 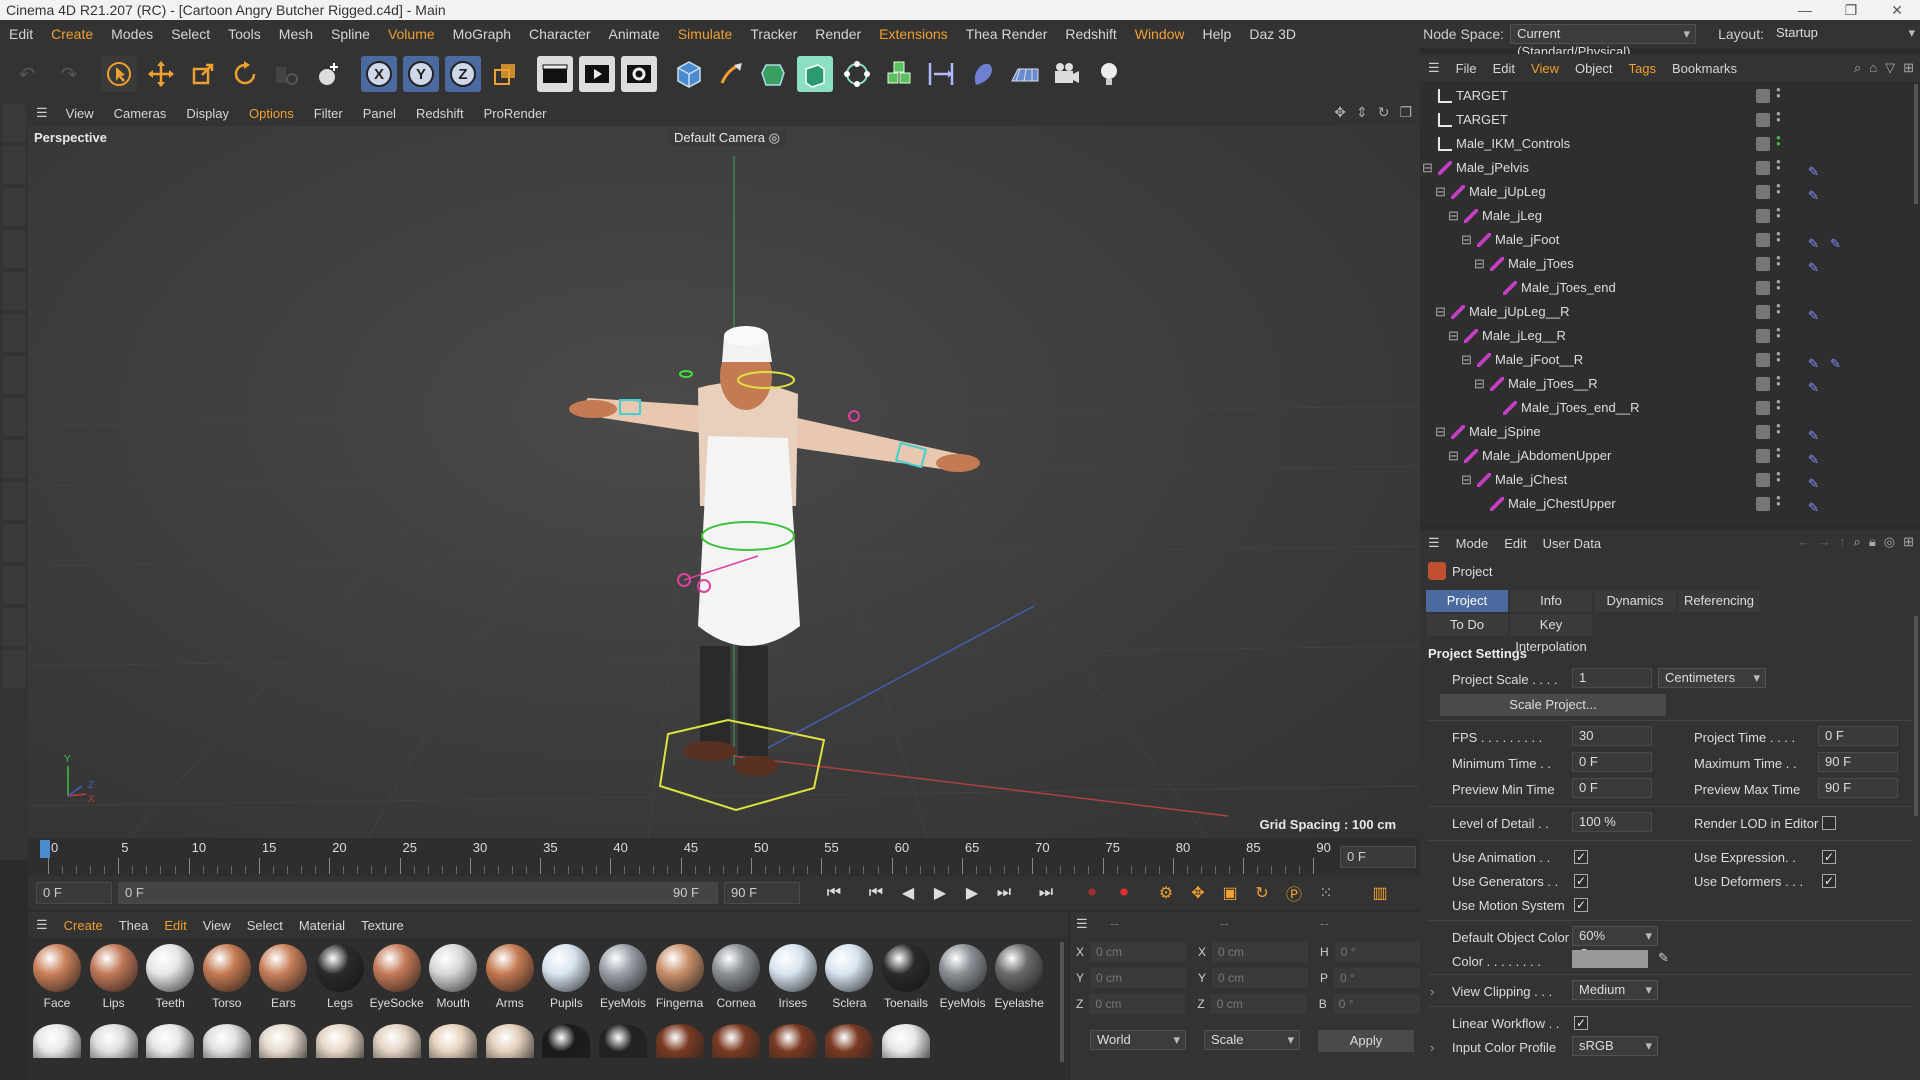 I want to click on menu-select: Select, so click(x=190, y=34).